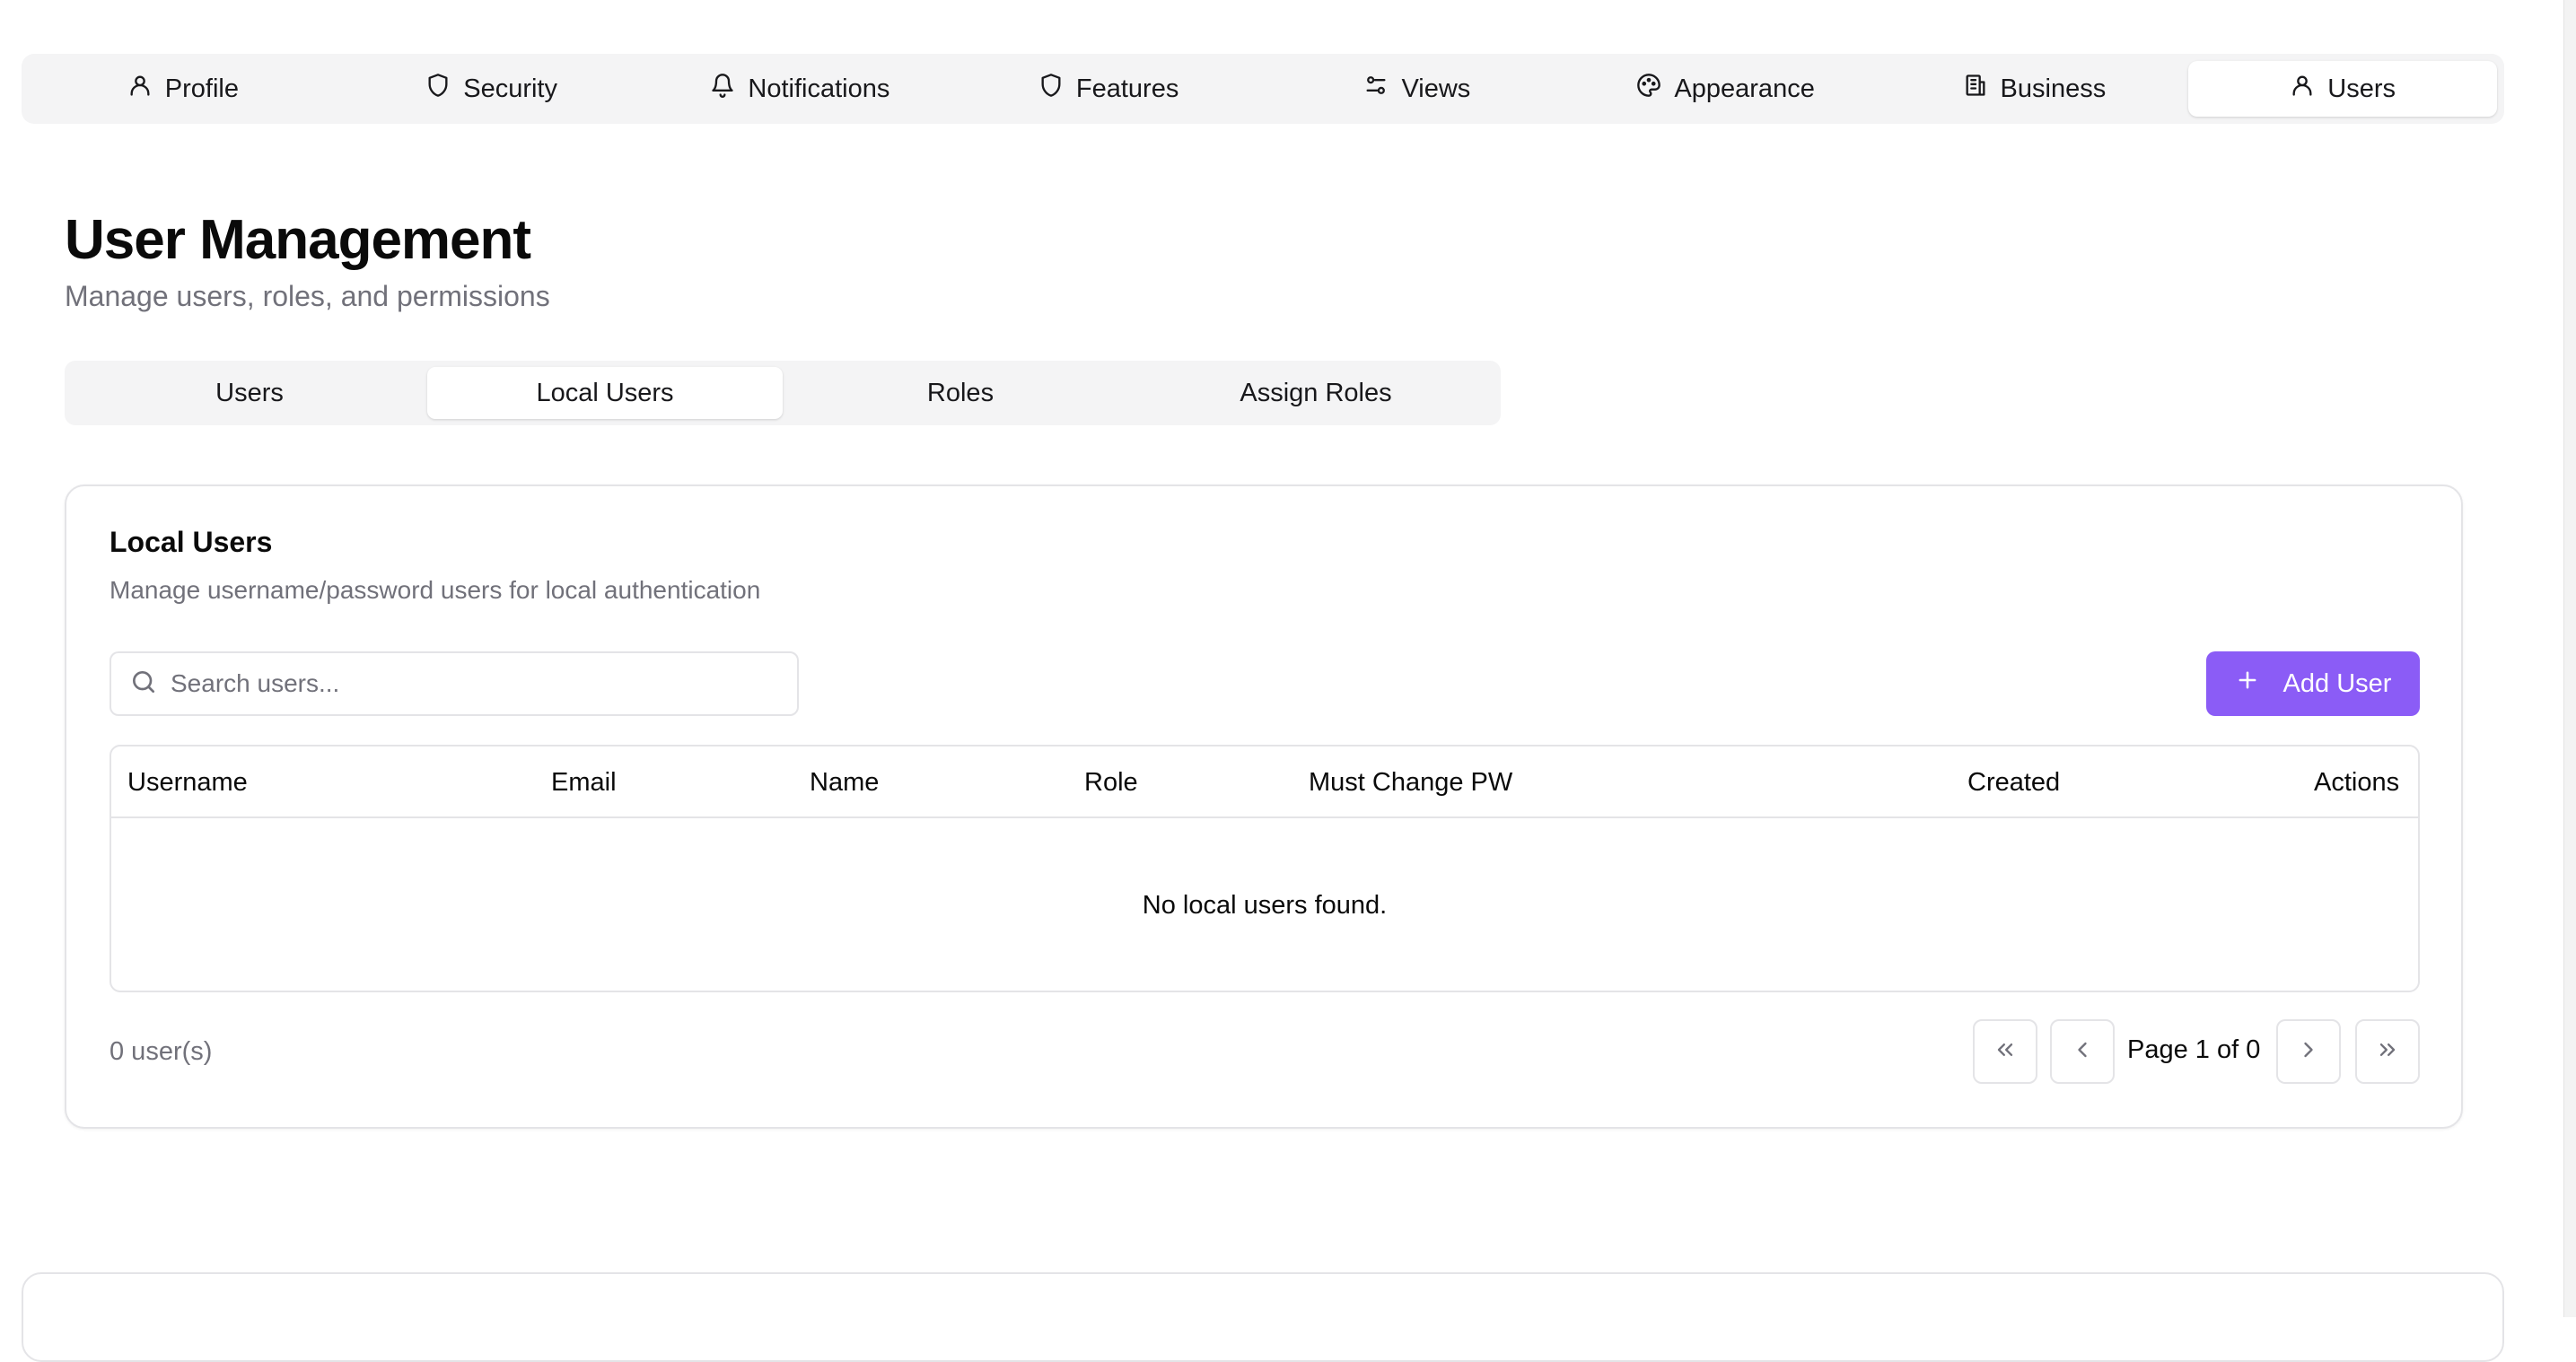  Describe the element at coordinates (819, 88) in the screenshot. I see `tab-label: Notifications` at that location.